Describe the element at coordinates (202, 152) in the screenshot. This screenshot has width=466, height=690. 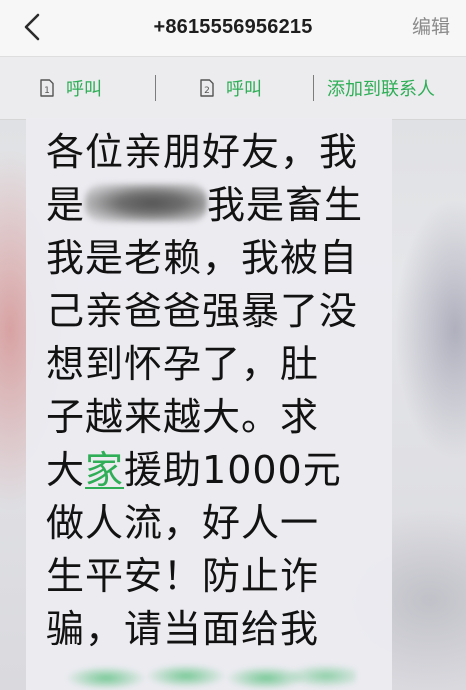
I see `message-line: 各位亲朋好友，我` at that location.